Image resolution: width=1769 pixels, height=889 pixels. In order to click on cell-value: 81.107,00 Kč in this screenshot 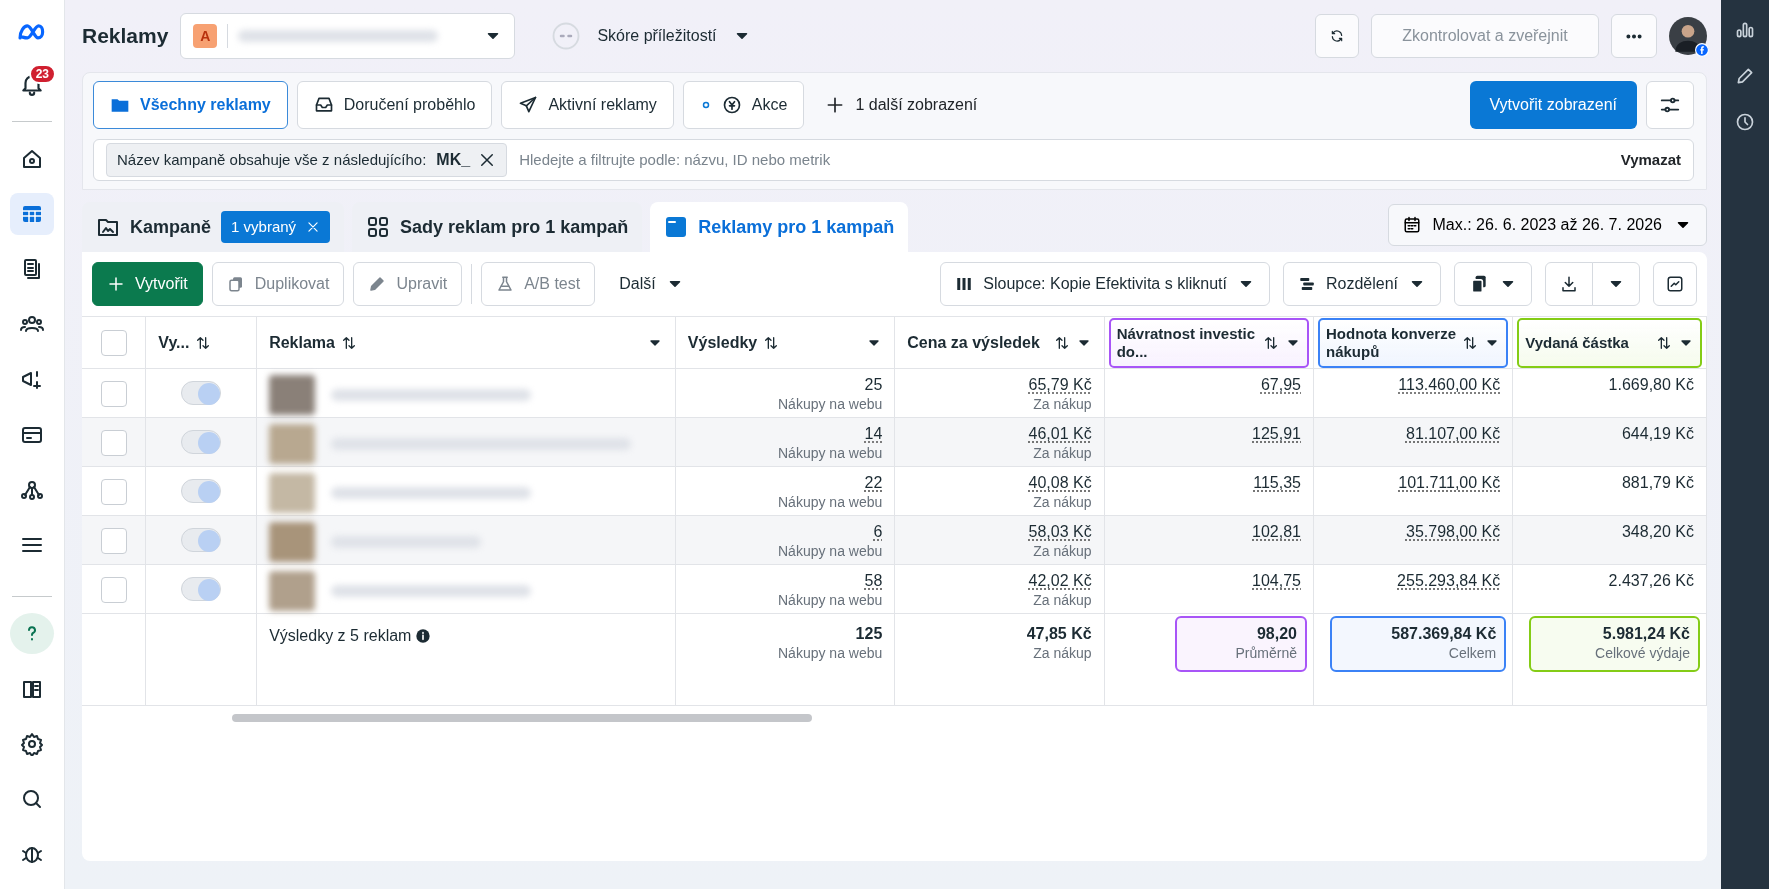, I will do `click(1453, 434)`.